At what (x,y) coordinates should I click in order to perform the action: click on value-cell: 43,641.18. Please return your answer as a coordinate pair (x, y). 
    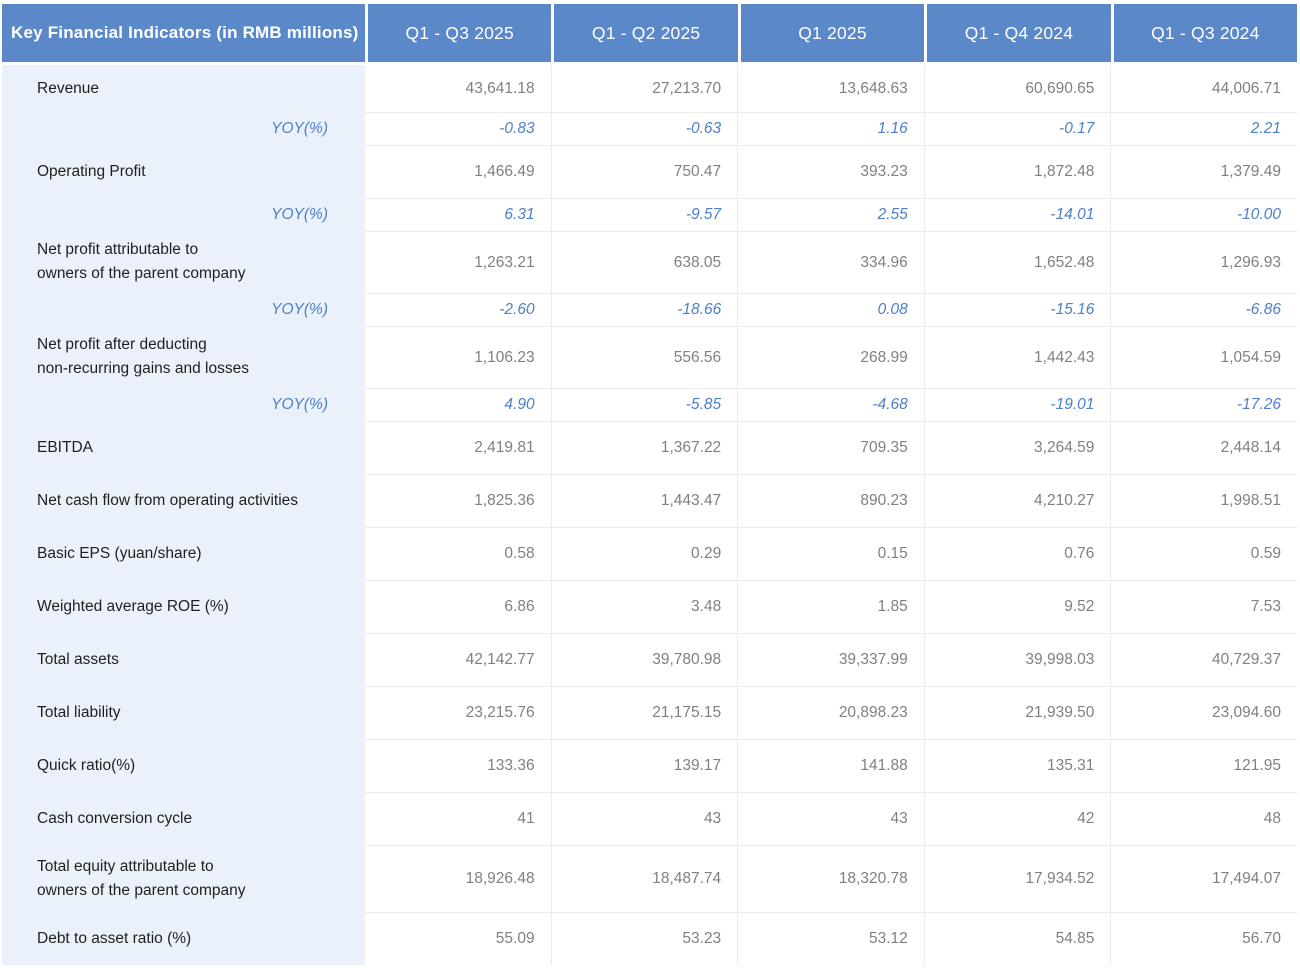
    Looking at the image, I should click on (458, 88).